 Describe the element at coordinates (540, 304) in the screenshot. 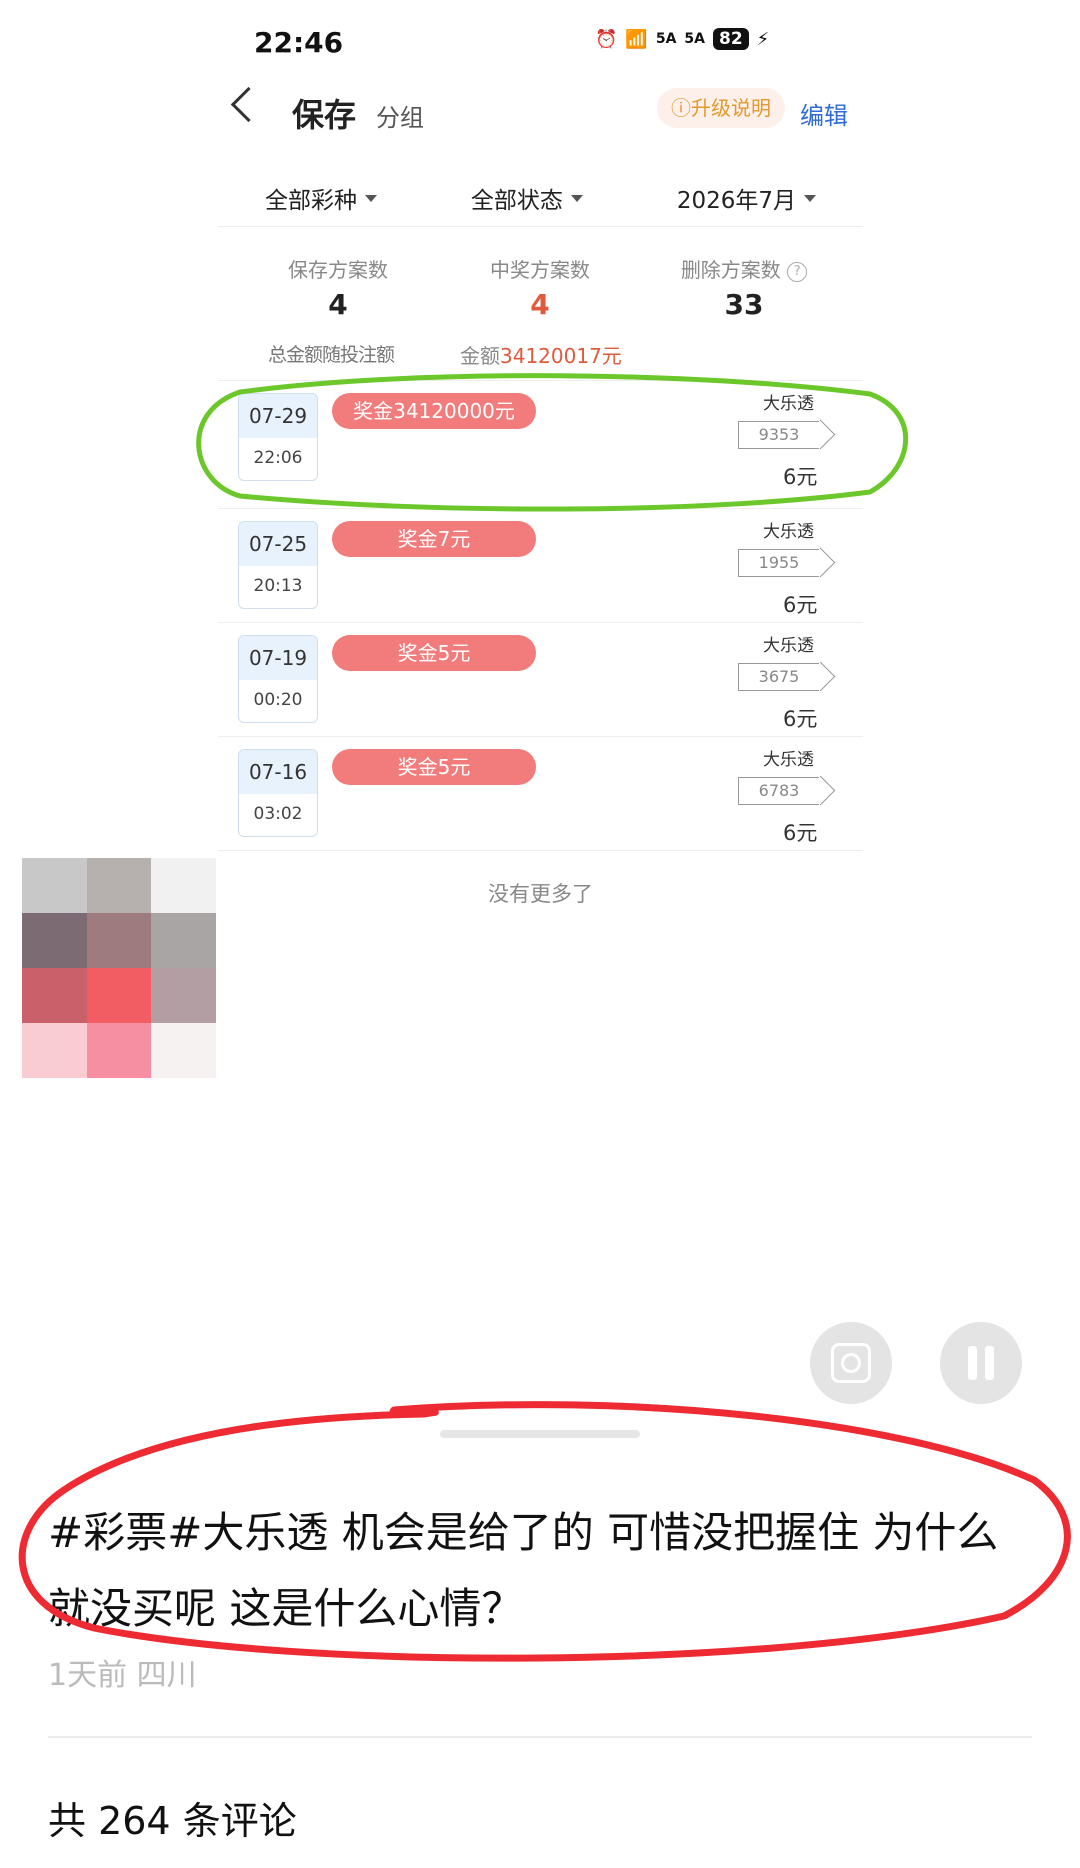

I see `won-count-value: 4` at that location.